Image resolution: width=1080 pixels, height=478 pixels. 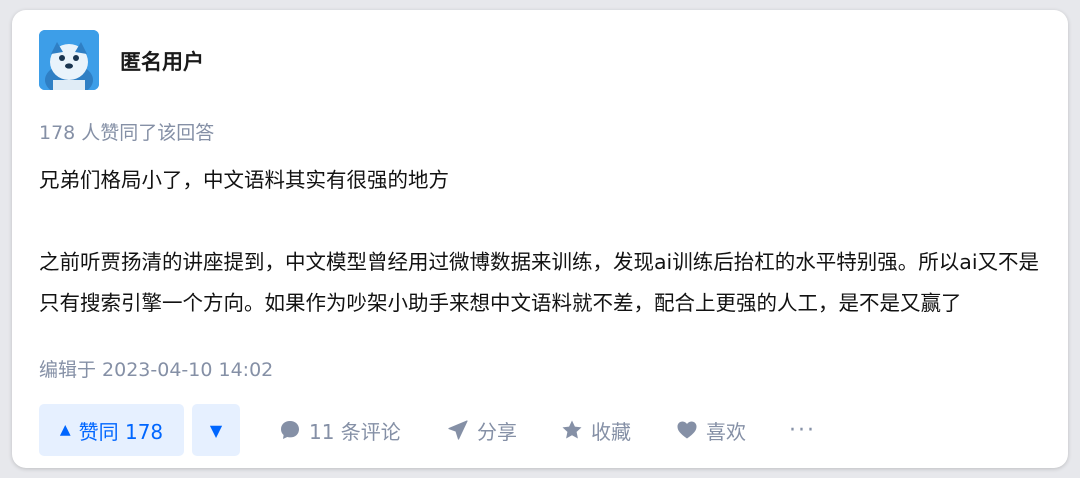 I want to click on like-button: 喜欢, so click(x=711, y=430).